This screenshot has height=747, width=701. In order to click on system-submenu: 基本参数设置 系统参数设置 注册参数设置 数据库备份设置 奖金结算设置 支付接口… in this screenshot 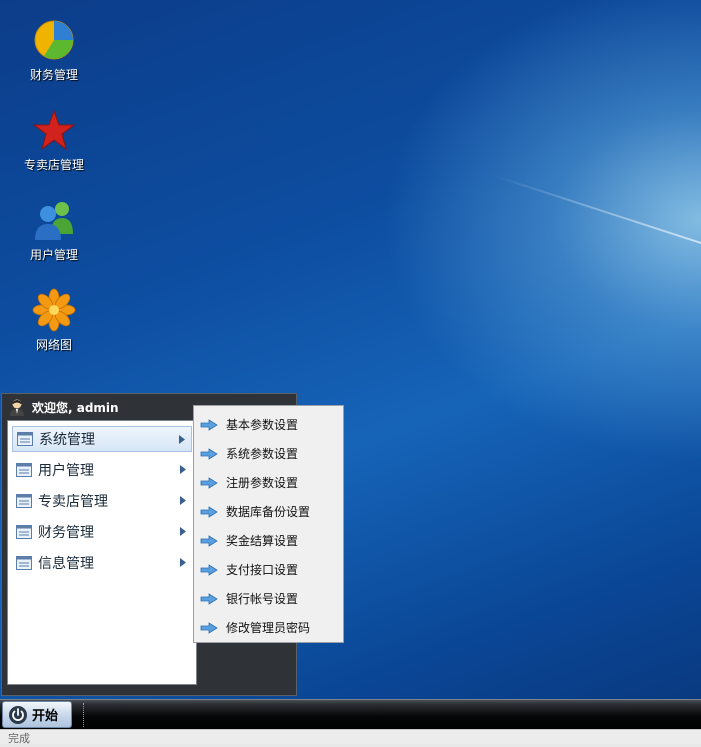, I will do `click(268, 524)`.